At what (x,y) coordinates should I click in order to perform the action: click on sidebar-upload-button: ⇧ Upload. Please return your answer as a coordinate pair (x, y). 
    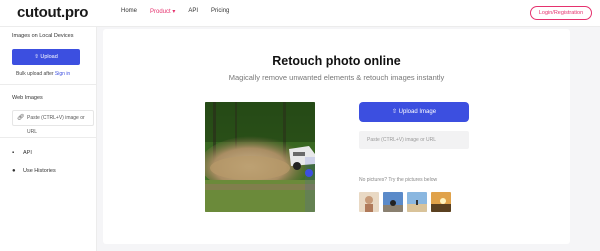
    Looking at the image, I should click on (46, 57).